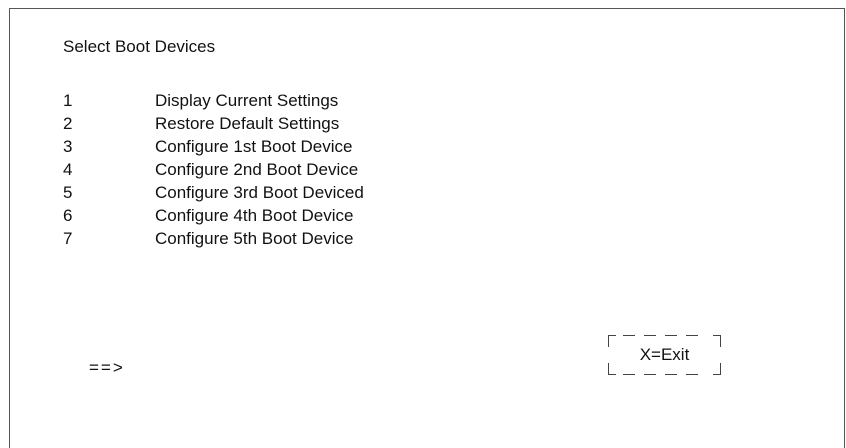 The width and height of the screenshot is (846, 448). I want to click on menu-item-restore-default-settings: 2 Restore Default Settings, so click(213, 123).